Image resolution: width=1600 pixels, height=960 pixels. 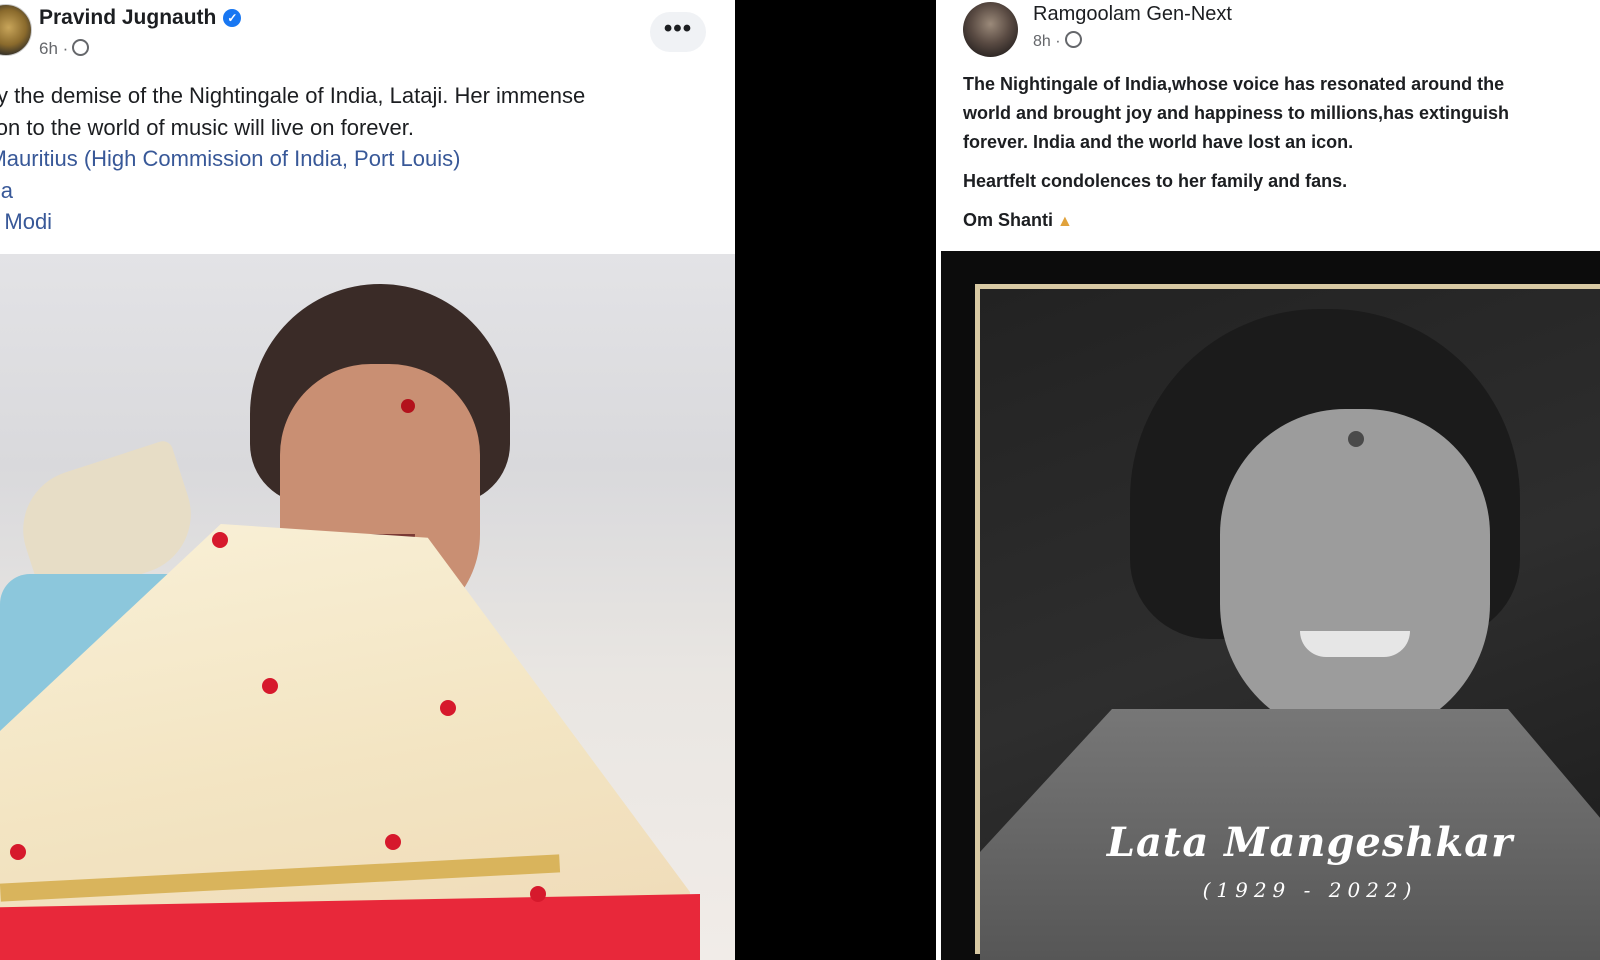 I want to click on tribute-years: (1929 - 2022), so click(x=1310, y=890).